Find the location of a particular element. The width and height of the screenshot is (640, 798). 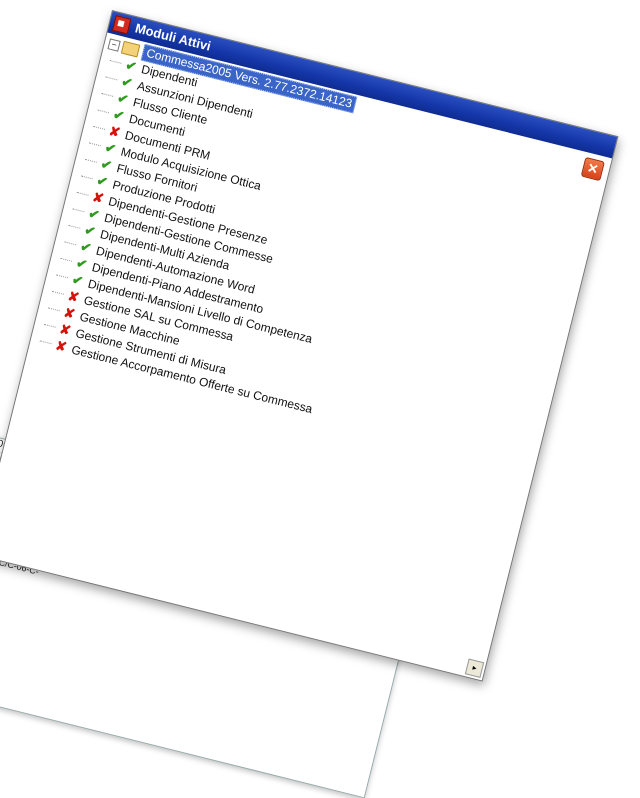

close-button: ✕ is located at coordinates (592, 169).